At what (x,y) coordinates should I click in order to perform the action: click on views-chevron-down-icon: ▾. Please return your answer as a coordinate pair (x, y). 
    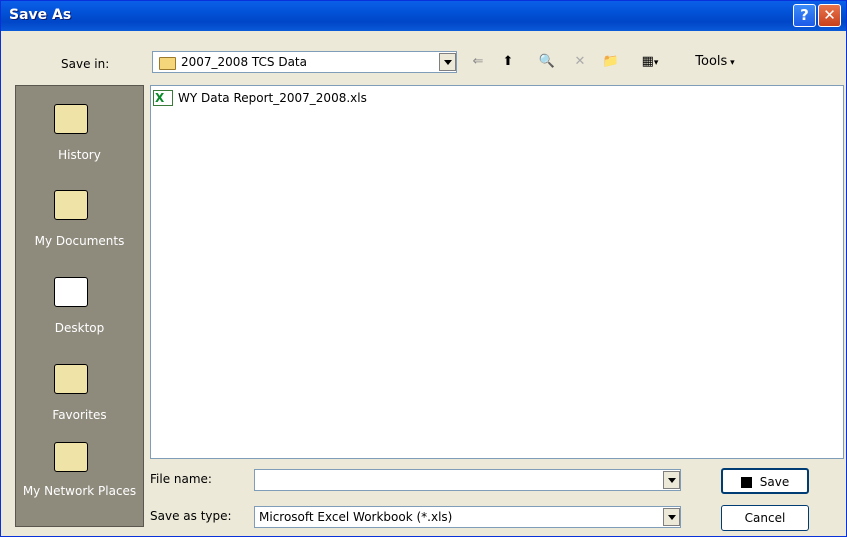
    Looking at the image, I should click on (656, 63).